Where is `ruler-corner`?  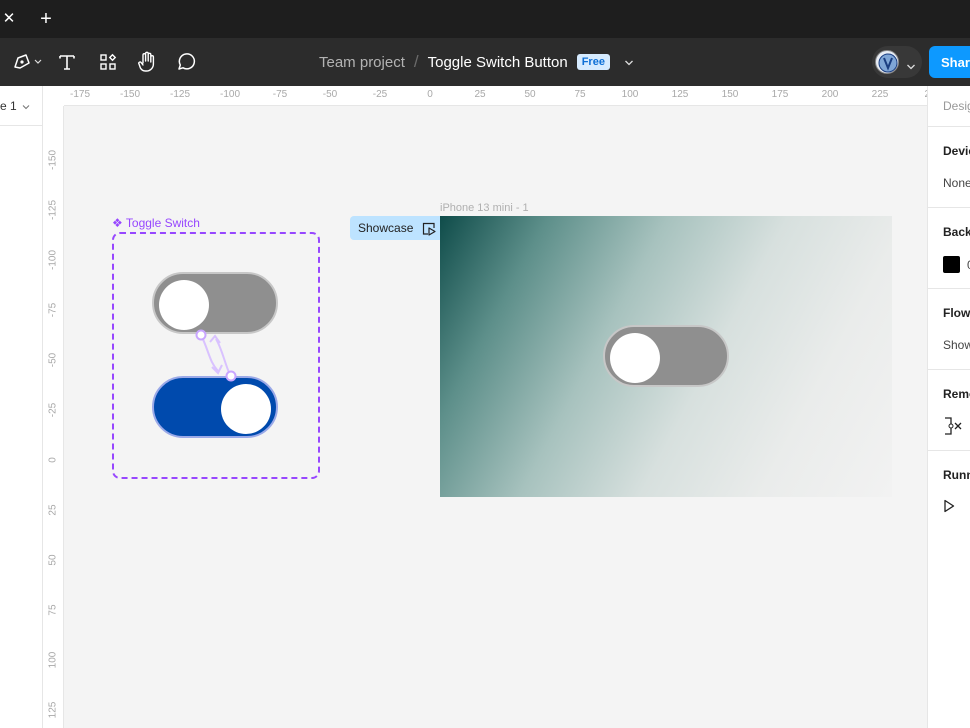 ruler-corner is located at coordinates (53, 96).